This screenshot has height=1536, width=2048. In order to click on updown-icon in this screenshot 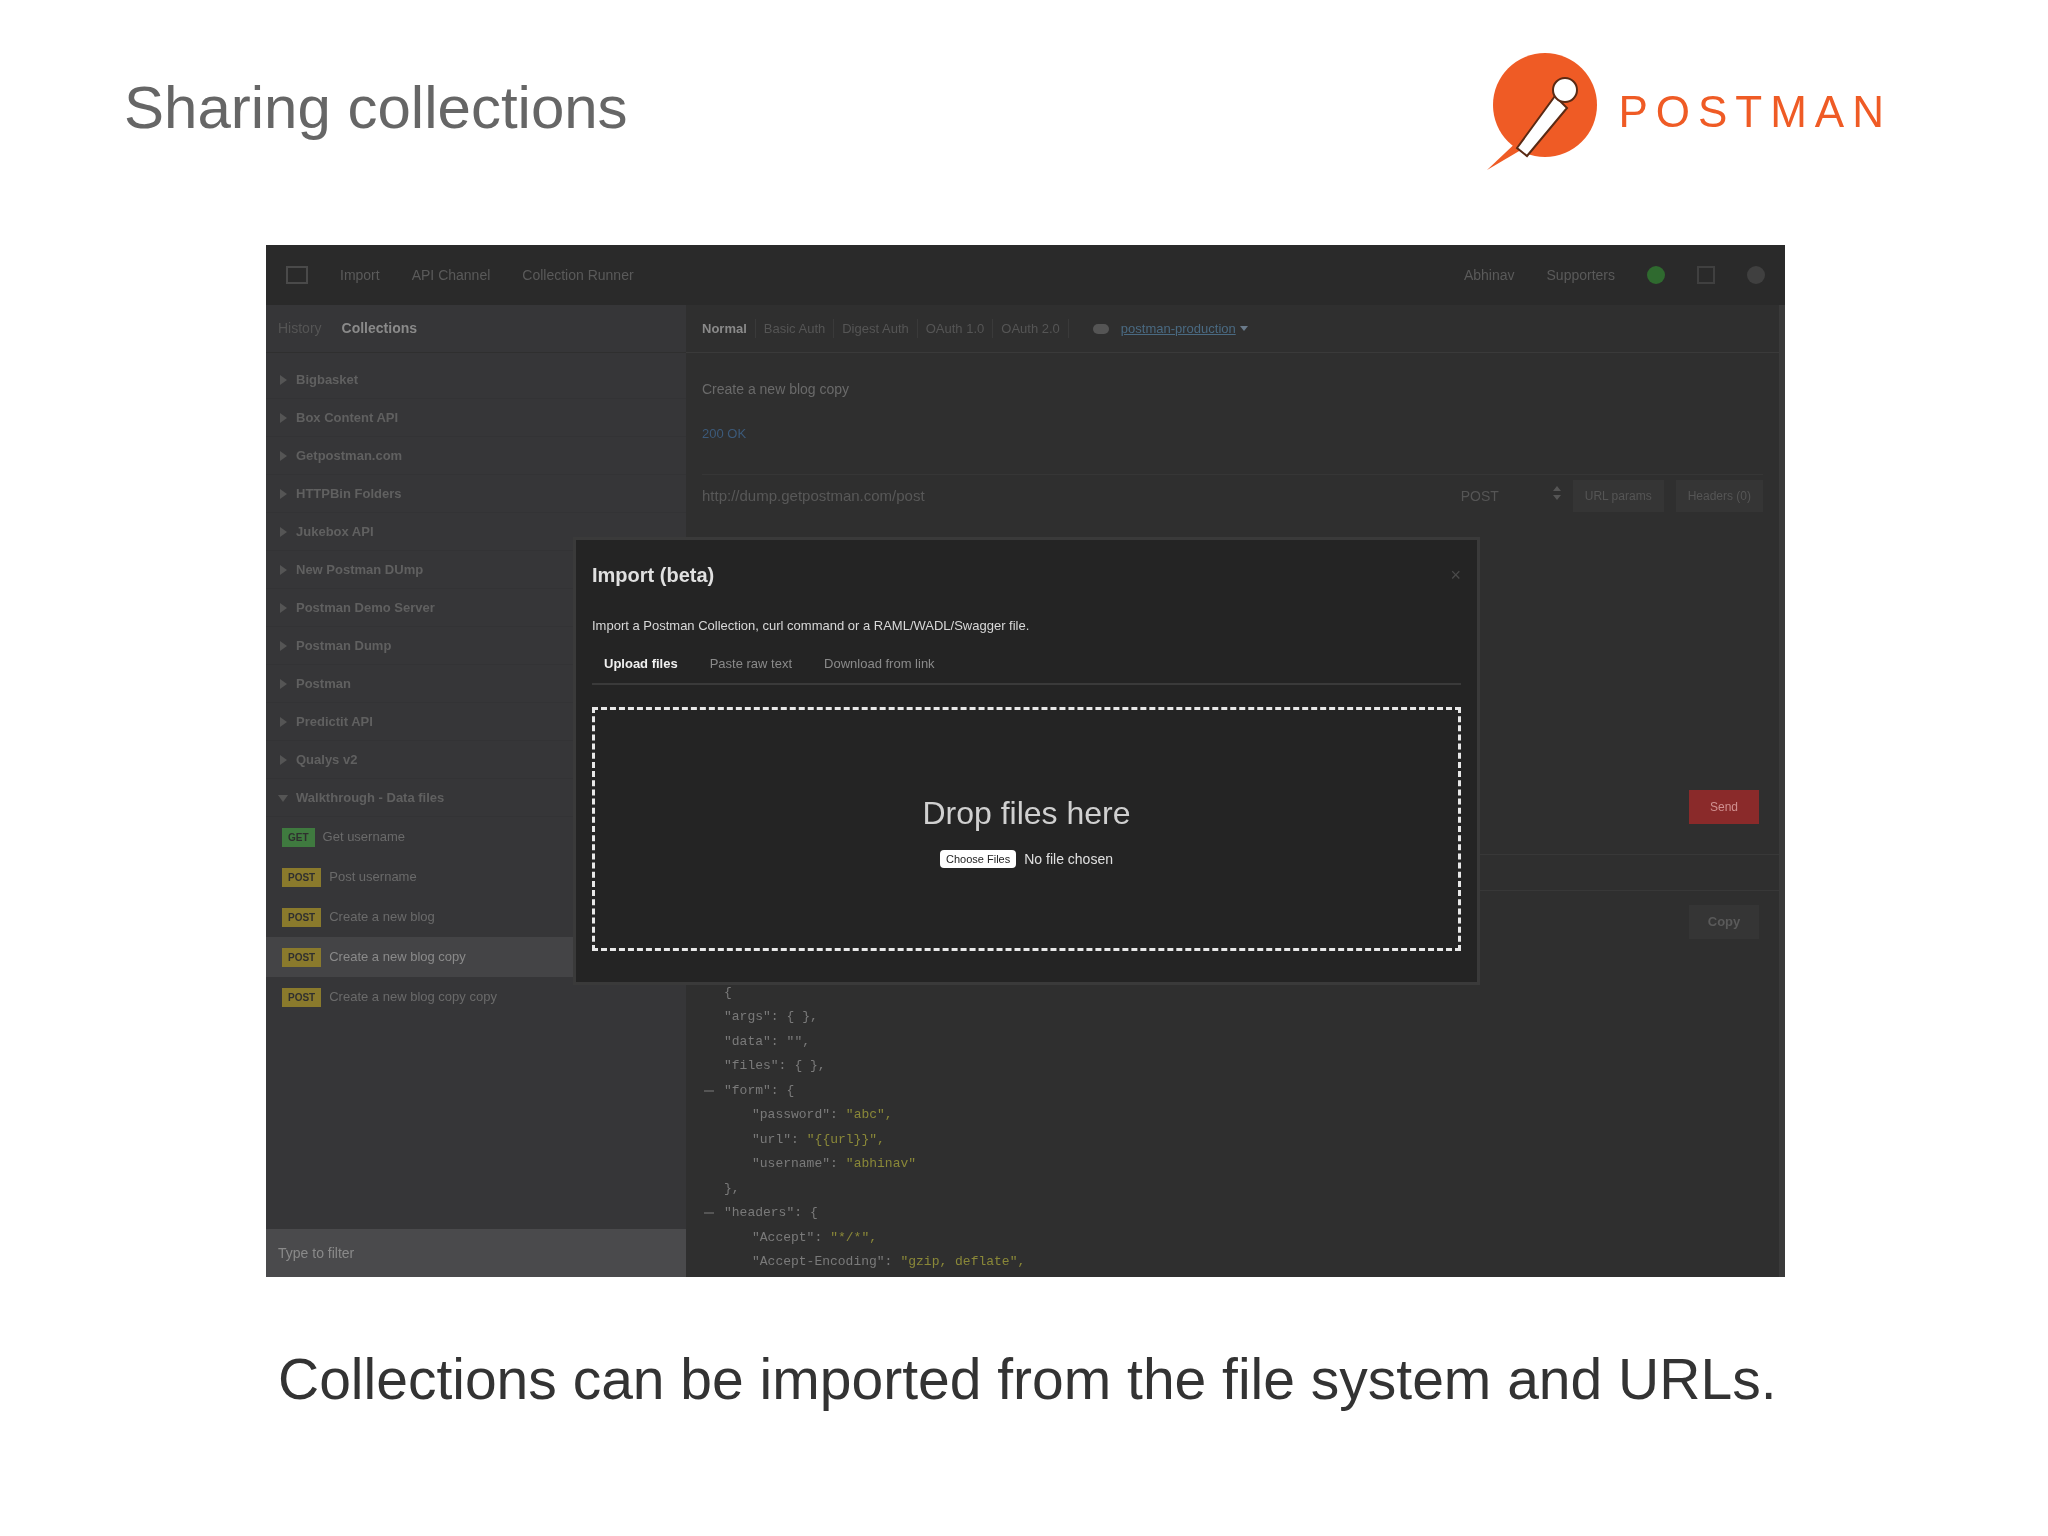, I will do `click(1556, 492)`.